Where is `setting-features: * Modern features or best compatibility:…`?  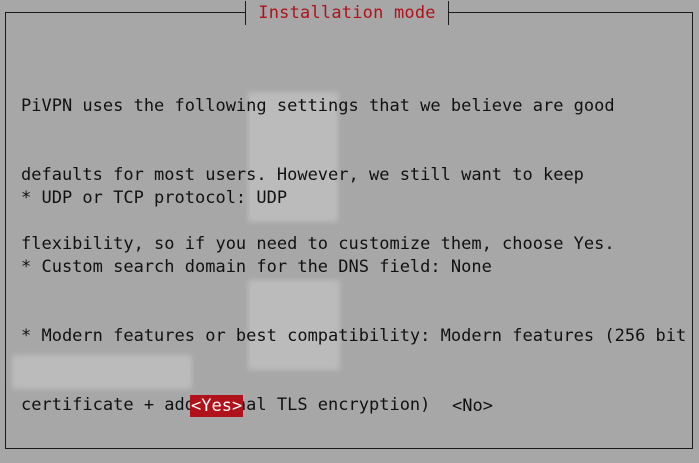 setting-features: * Modern features or best compatibility:… is located at coordinates (354, 336).